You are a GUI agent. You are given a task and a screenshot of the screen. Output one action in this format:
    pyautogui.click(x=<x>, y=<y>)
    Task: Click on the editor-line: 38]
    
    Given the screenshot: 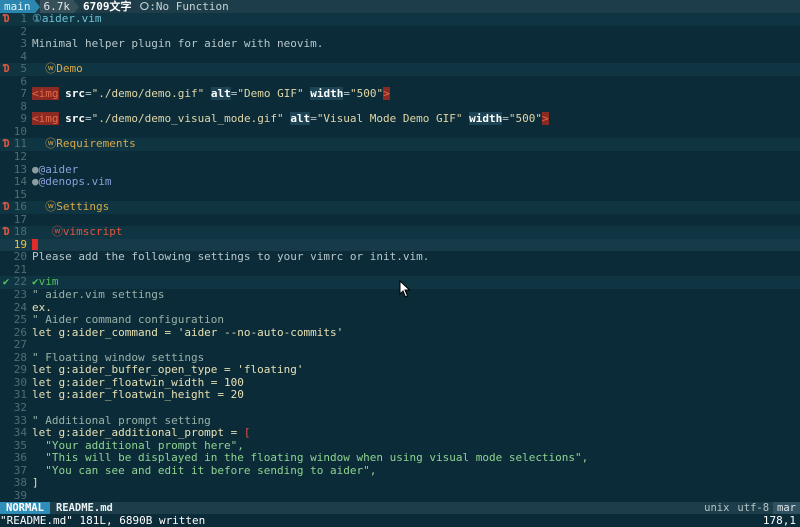 What is the action you would take?
    pyautogui.click(x=400, y=483)
    